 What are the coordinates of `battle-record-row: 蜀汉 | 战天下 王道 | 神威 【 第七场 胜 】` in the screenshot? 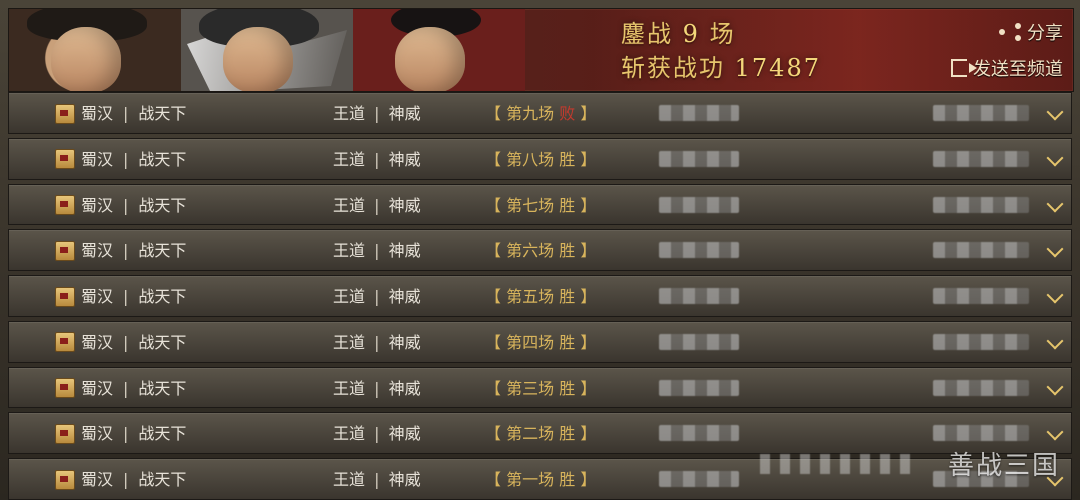 It's located at (540, 204).